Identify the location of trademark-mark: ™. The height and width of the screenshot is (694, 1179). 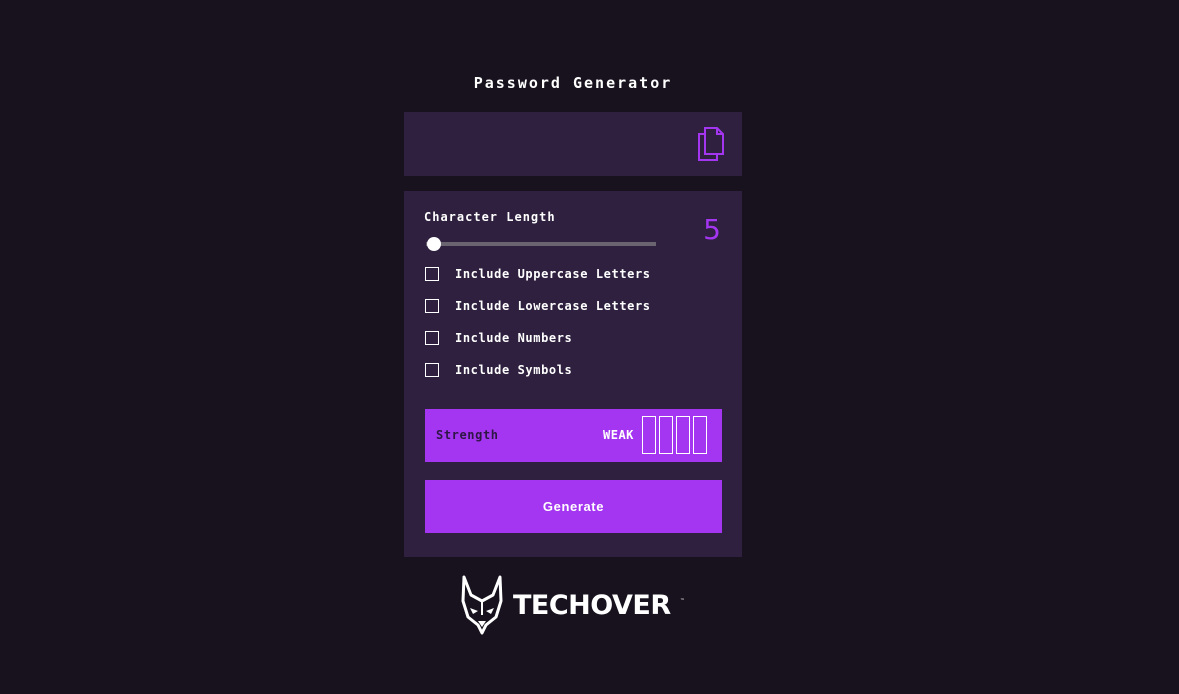
(682, 601).